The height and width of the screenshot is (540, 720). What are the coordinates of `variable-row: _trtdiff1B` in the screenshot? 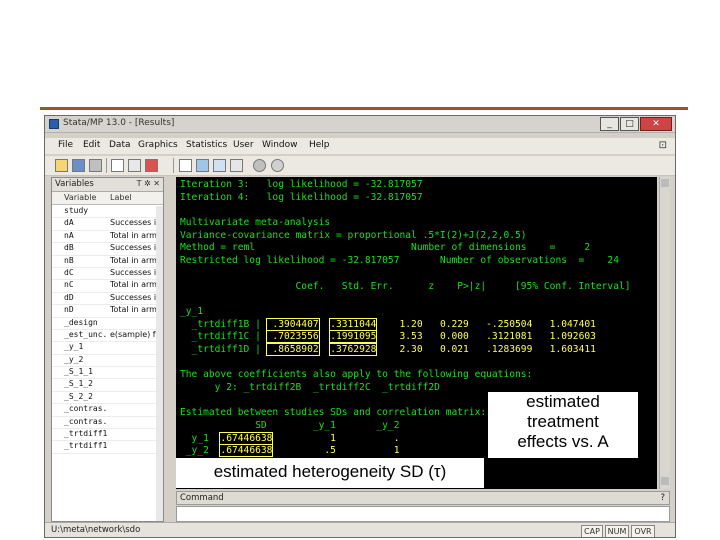 It's located at (107, 435).